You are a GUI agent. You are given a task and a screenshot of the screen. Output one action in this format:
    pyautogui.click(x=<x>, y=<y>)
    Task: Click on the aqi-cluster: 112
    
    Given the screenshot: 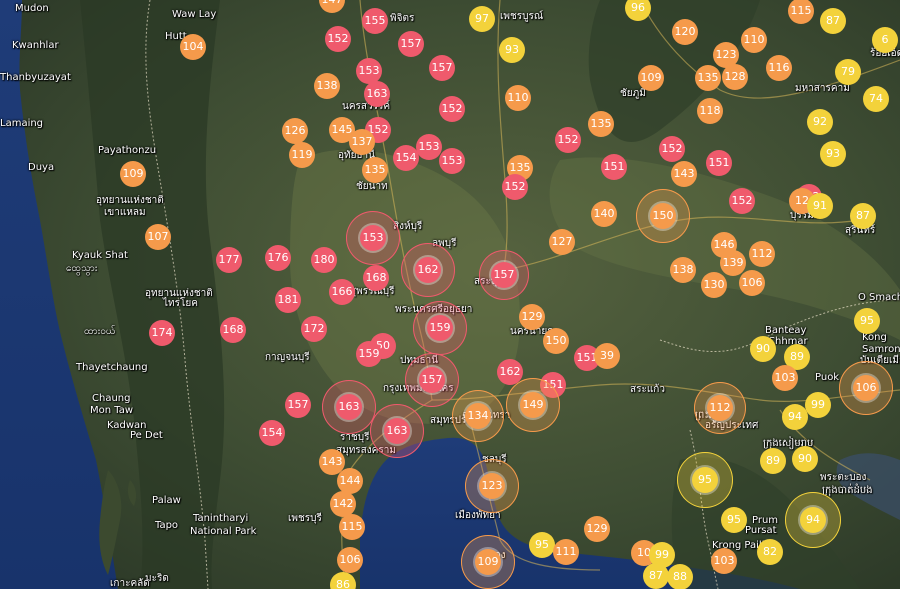 What is the action you would take?
    pyautogui.click(x=720, y=408)
    